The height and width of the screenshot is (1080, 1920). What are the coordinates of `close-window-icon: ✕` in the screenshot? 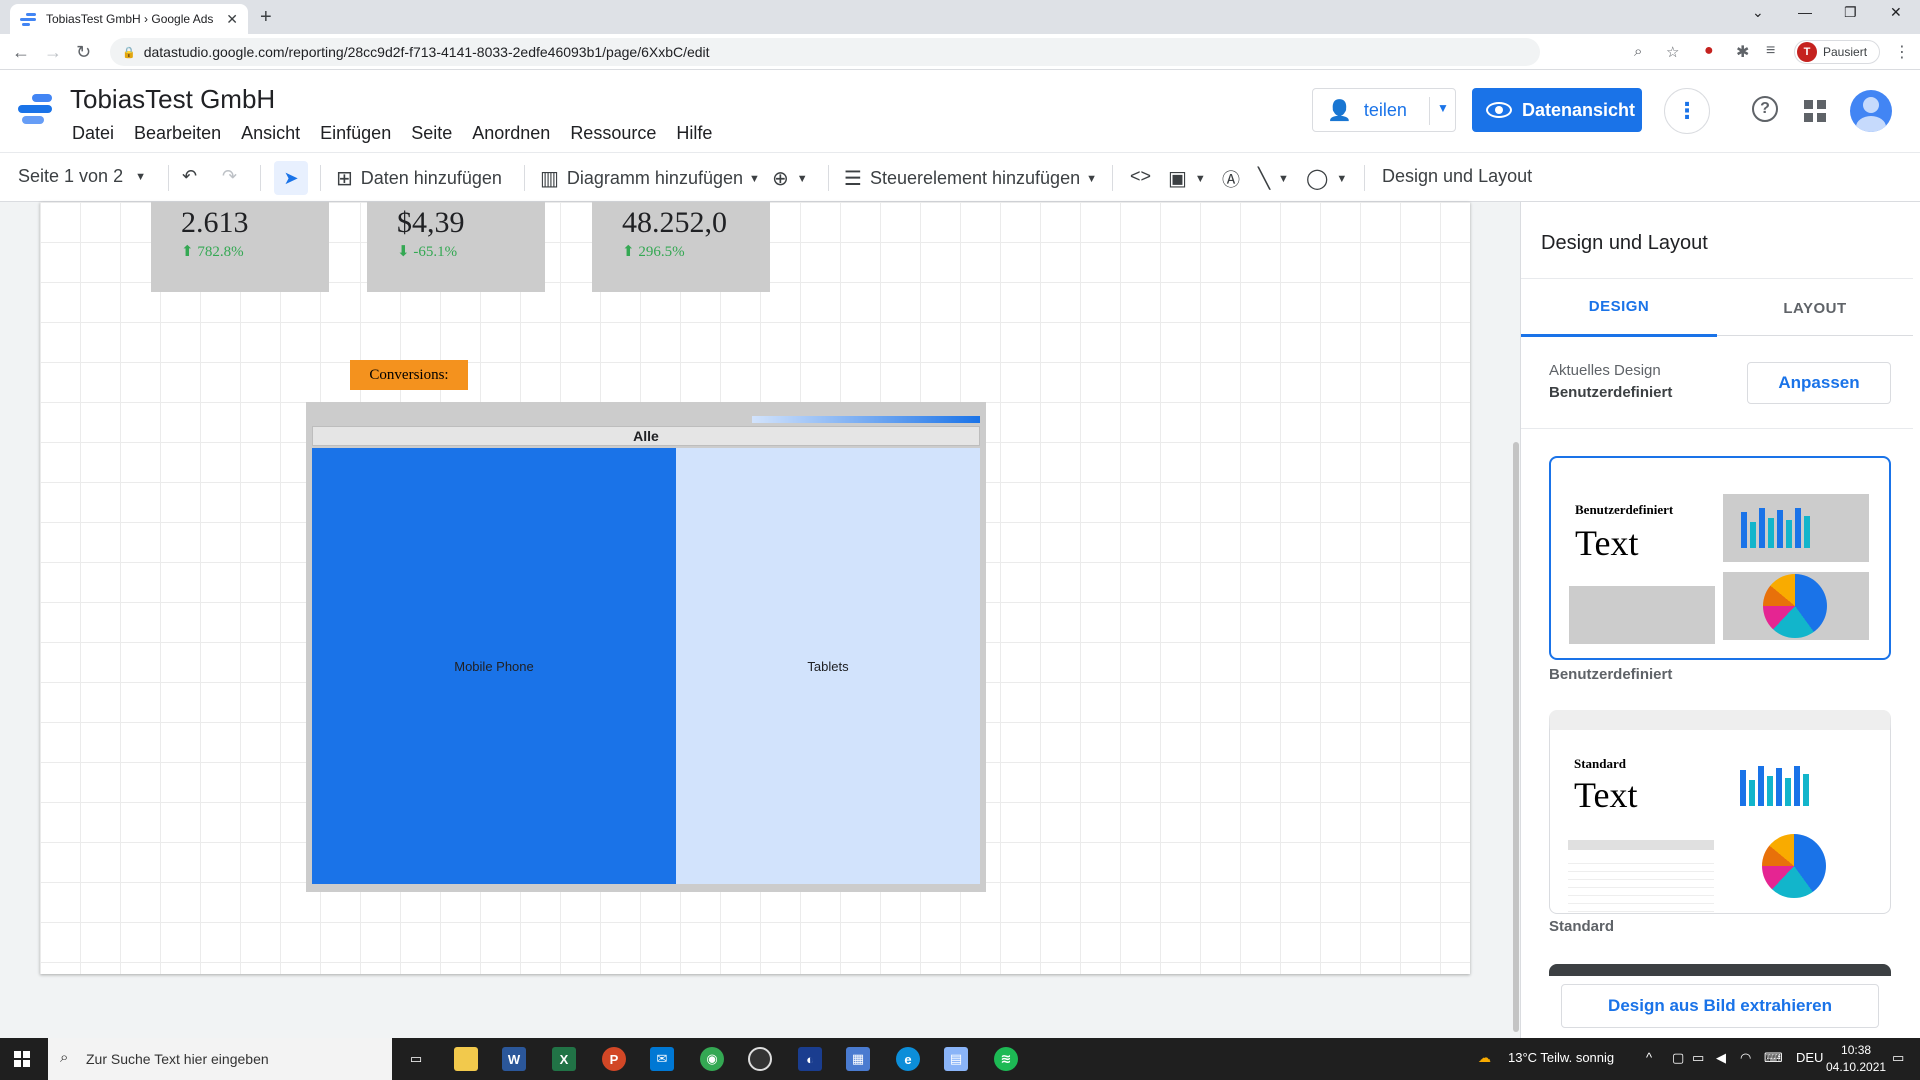 It's located at (1896, 12).